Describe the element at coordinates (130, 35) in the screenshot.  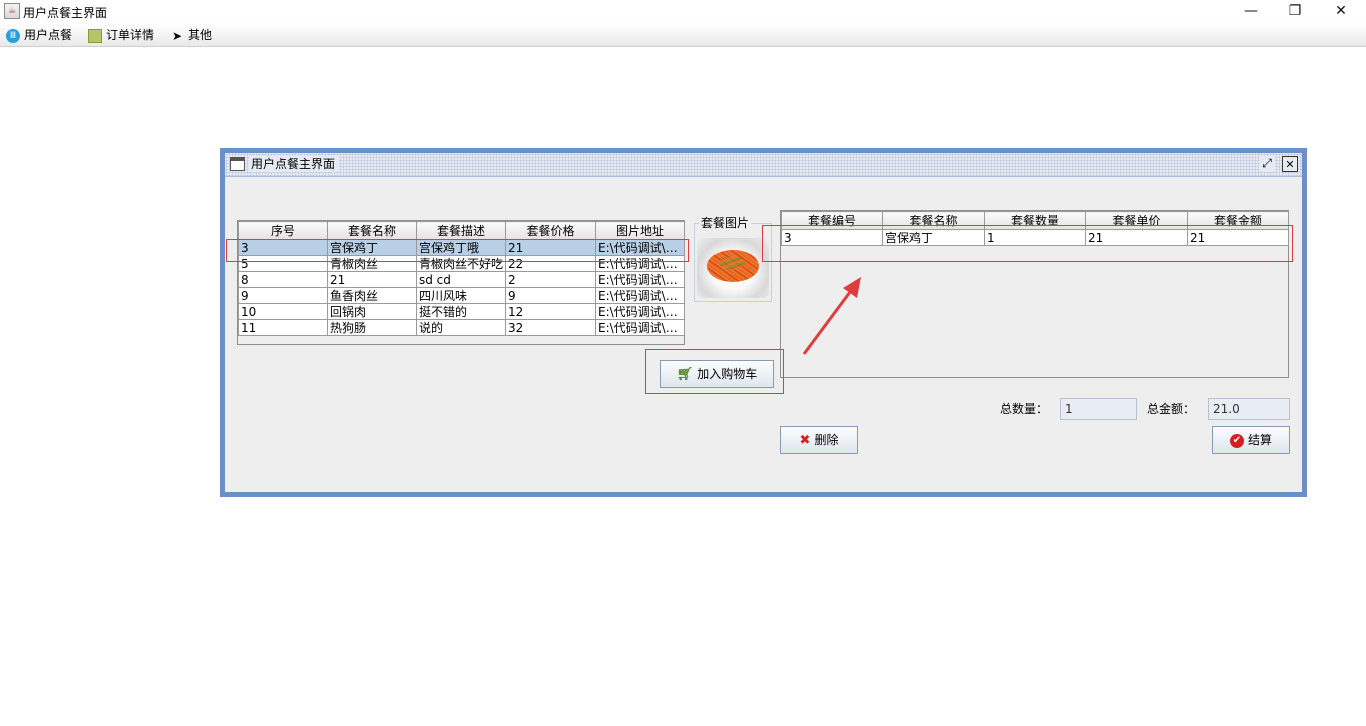
I see `menu-order-details-label: 订单详情` at that location.